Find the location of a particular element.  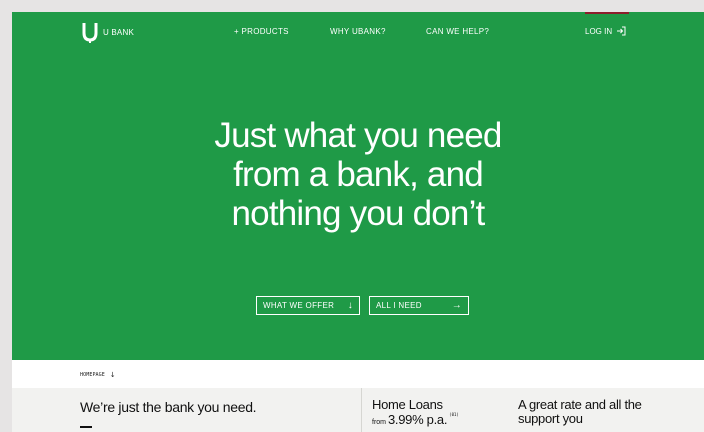

arrow-right-icon: → is located at coordinates (456, 305).